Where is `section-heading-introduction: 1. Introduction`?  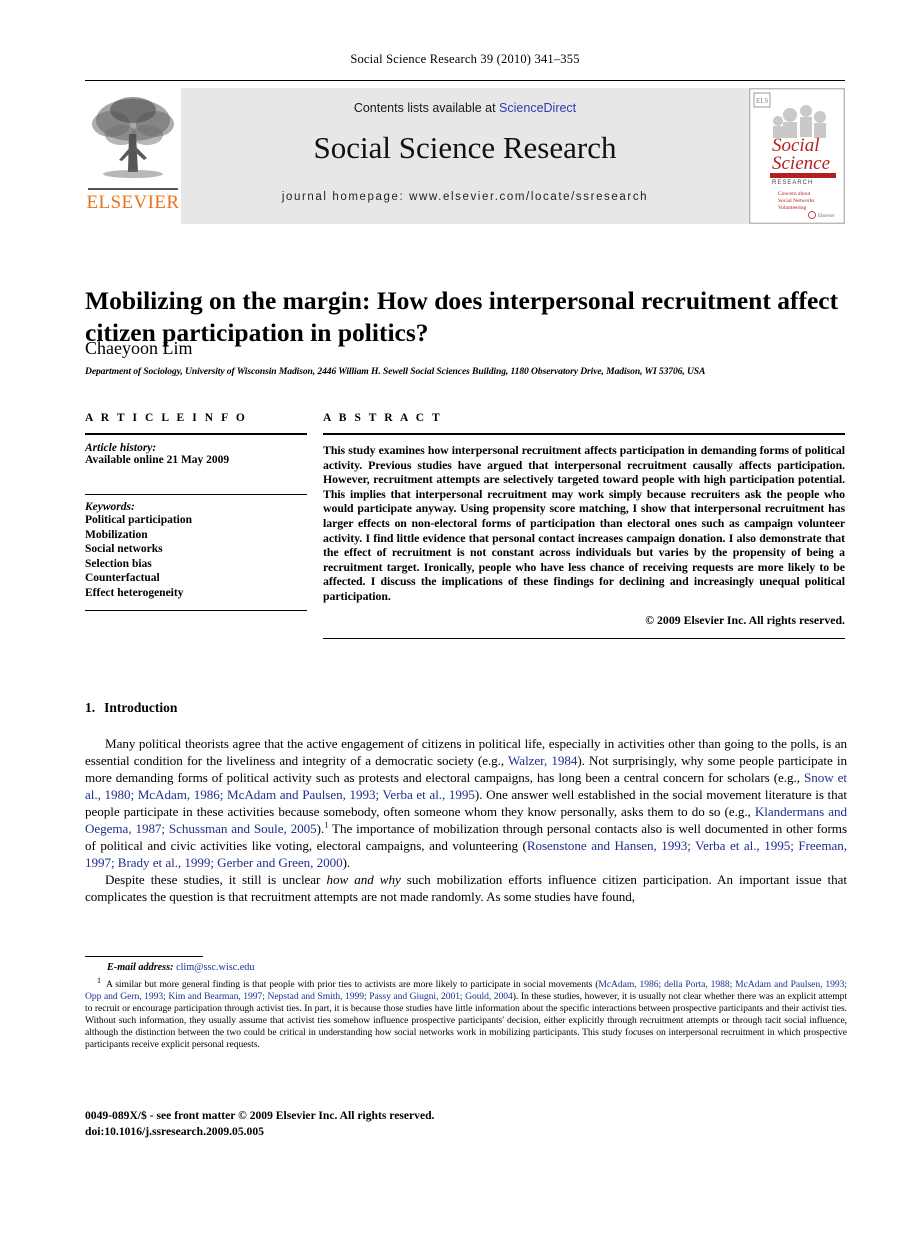 section-heading-introduction: 1. Introduction is located at coordinates (131, 708).